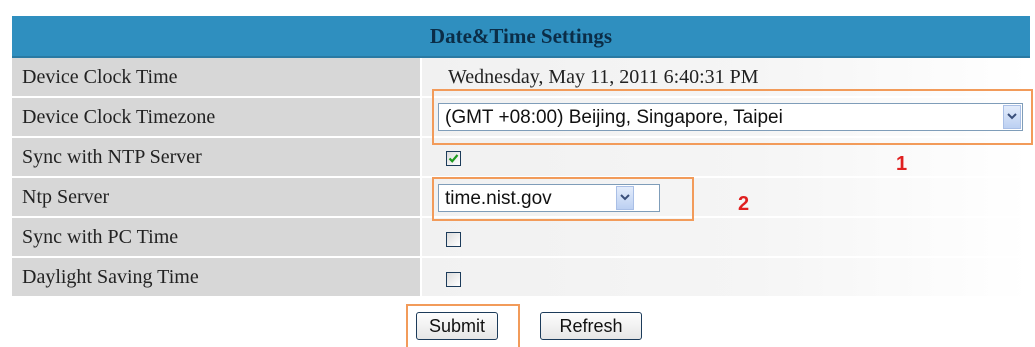  I want to click on ntp-server-select: time.nist.gov, so click(549, 198).